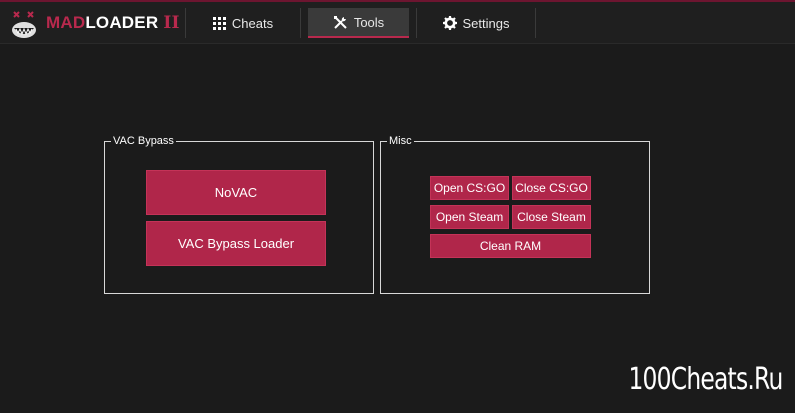 This screenshot has width=795, height=413. Describe the element at coordinates (143, 141) in the screenshot. I see `vac-bypass-group-title: VAC Bypass` at that location.